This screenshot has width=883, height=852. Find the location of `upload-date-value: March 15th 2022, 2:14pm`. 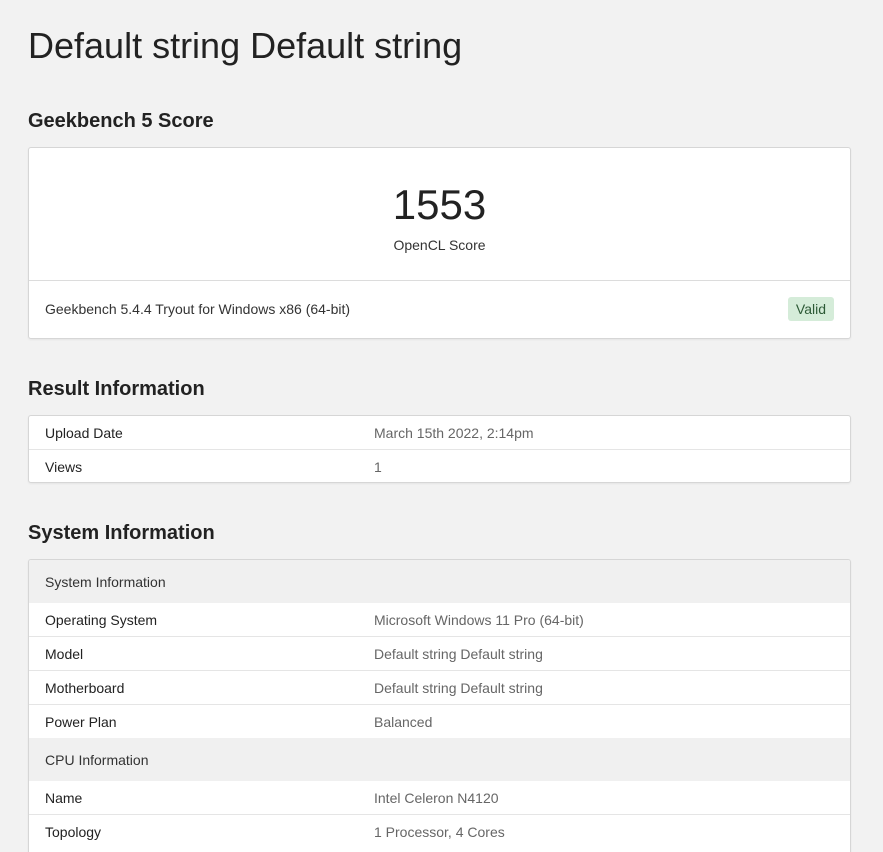

upload-date-value: March 15th 2022, 2:14pm is located at coordinates (454, 432).